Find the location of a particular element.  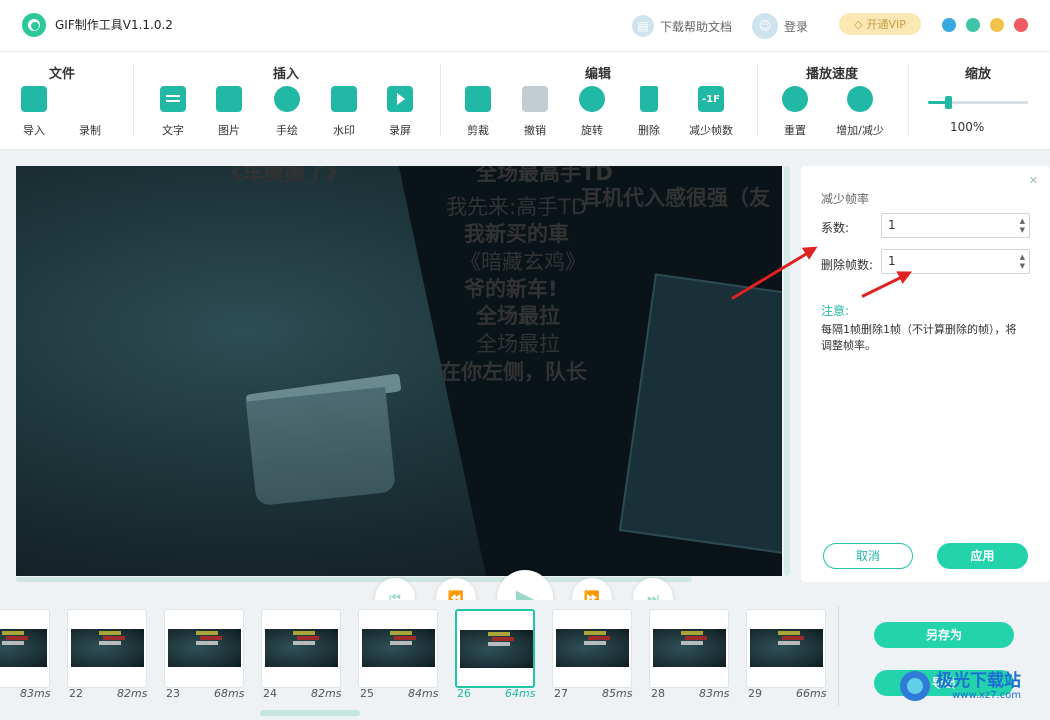

close-icon is located at coordinates (1021, 25).